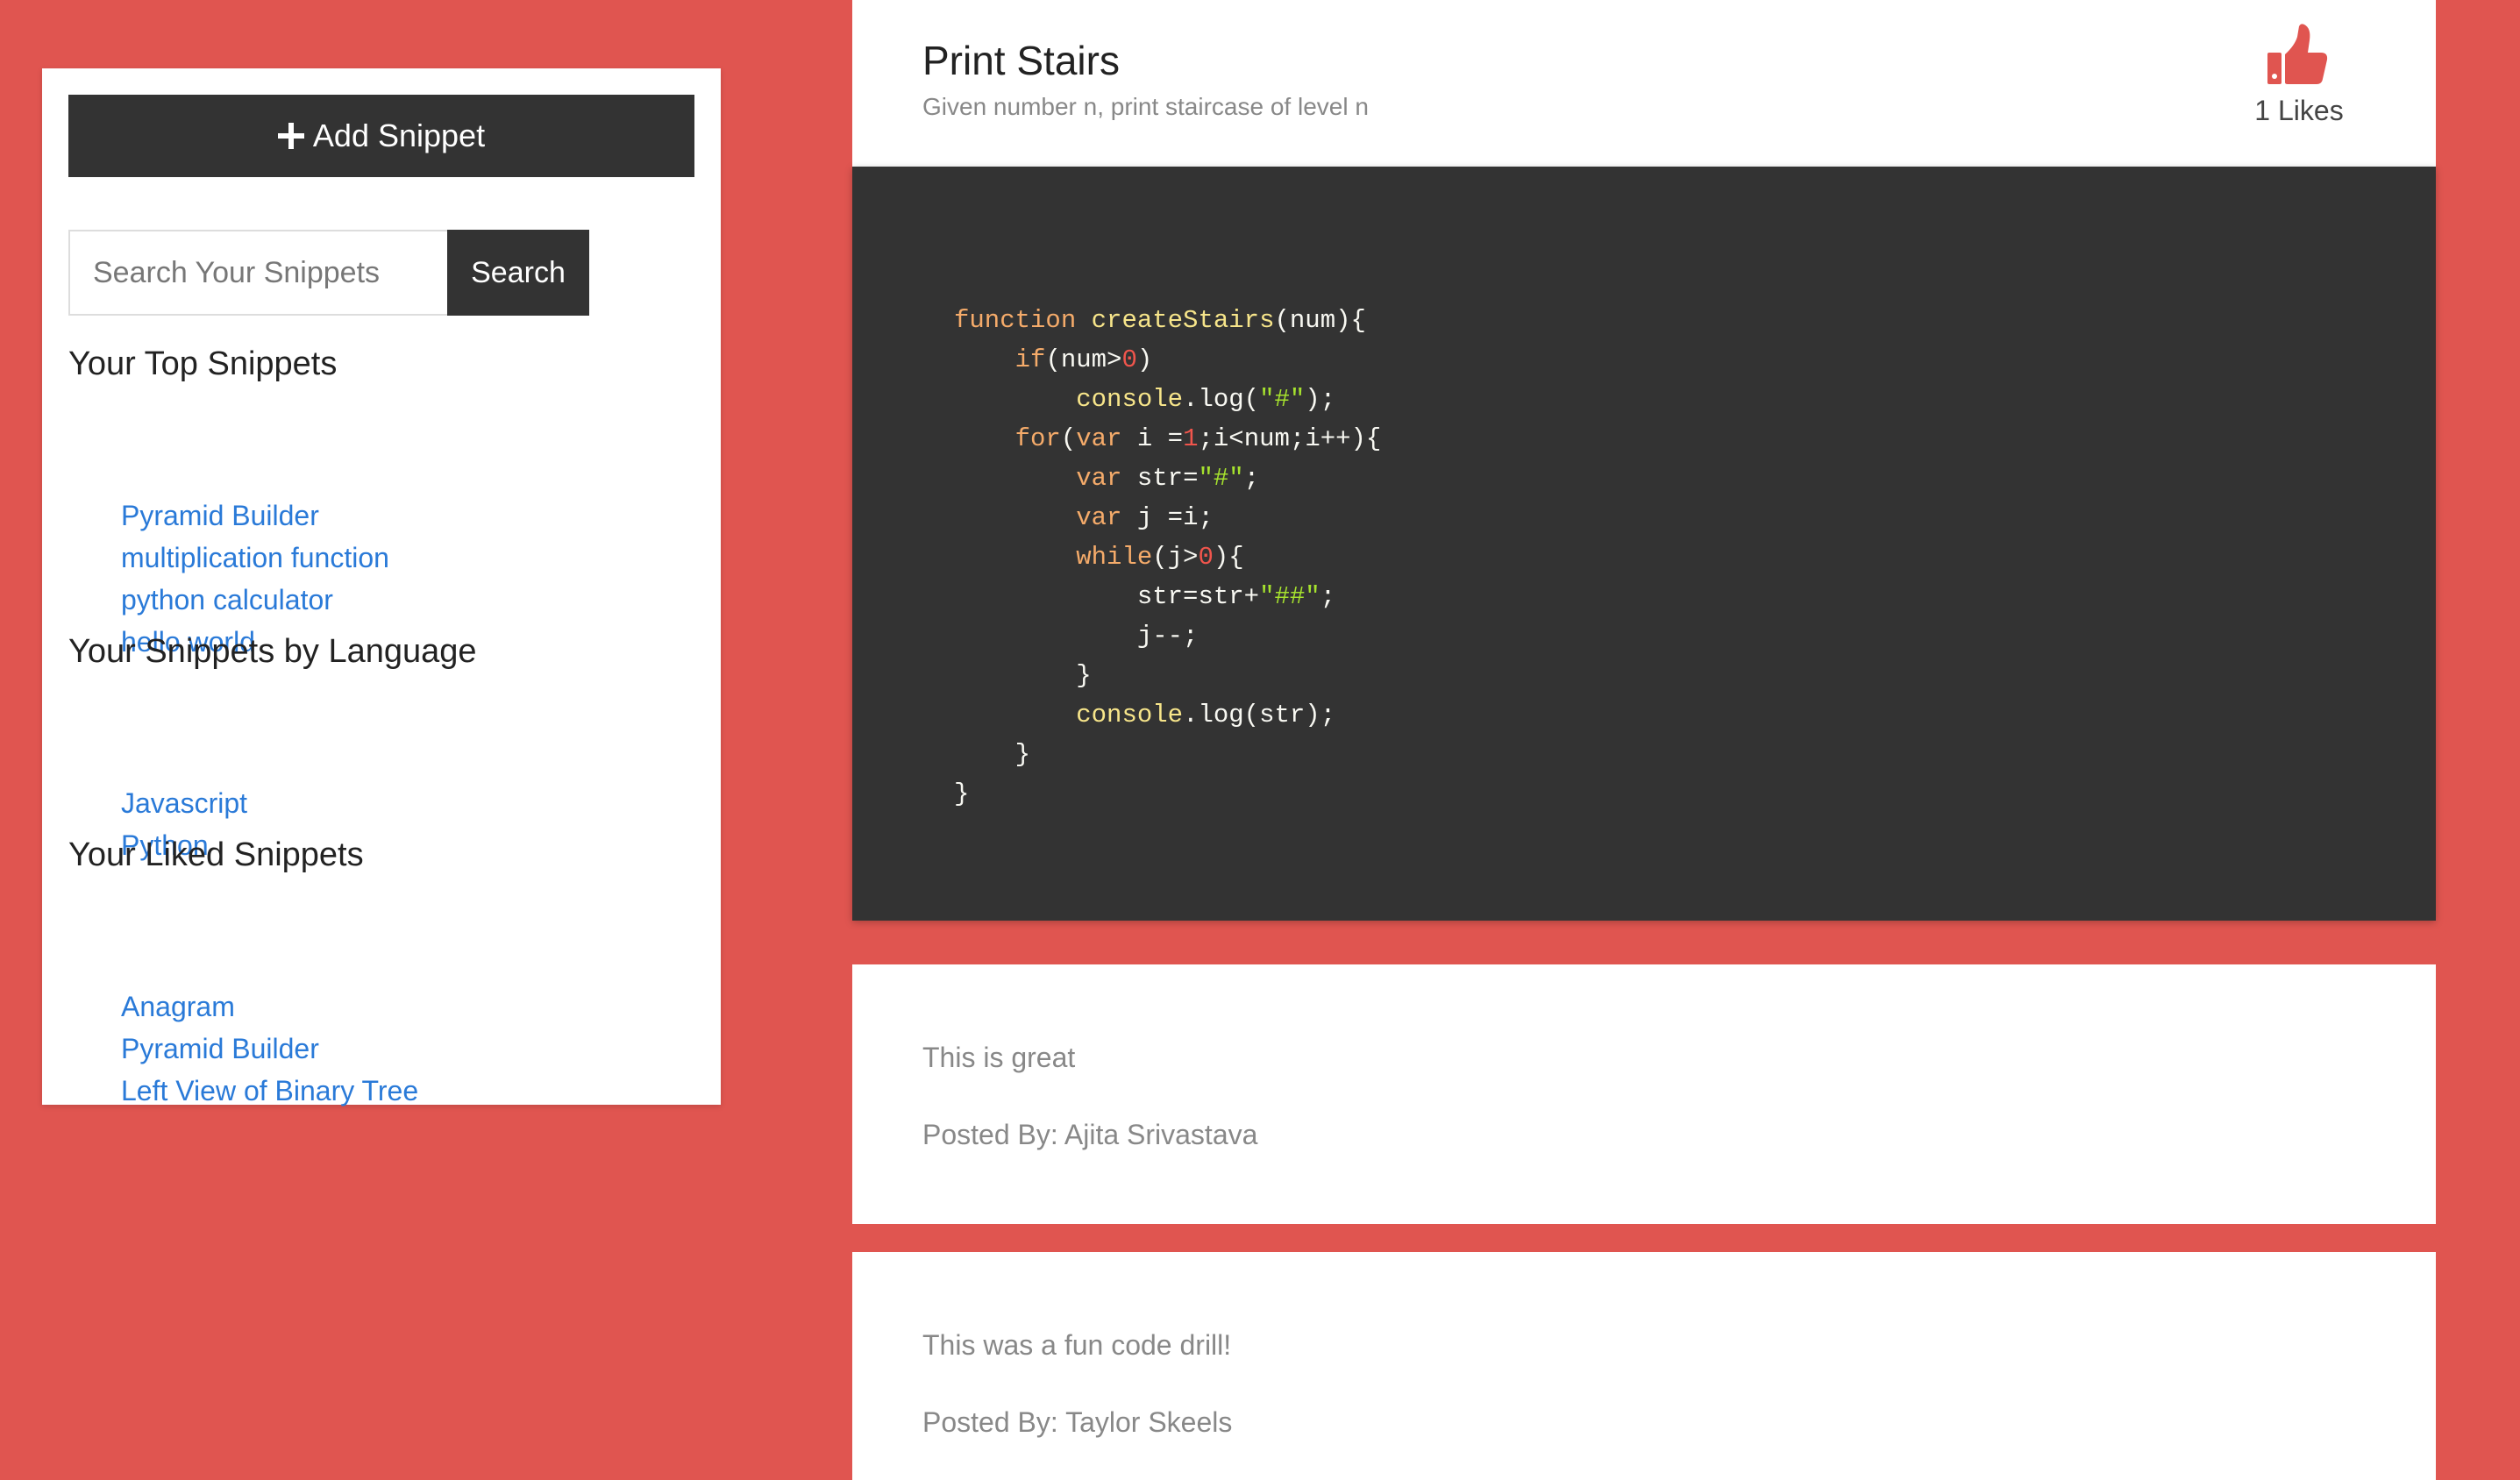 The width and height of the screenshot is (2520, 1480). Describe the element at coordinates (399, 135) in the screenshot. I see `add-snippet-label: Add Snippet` at that location.